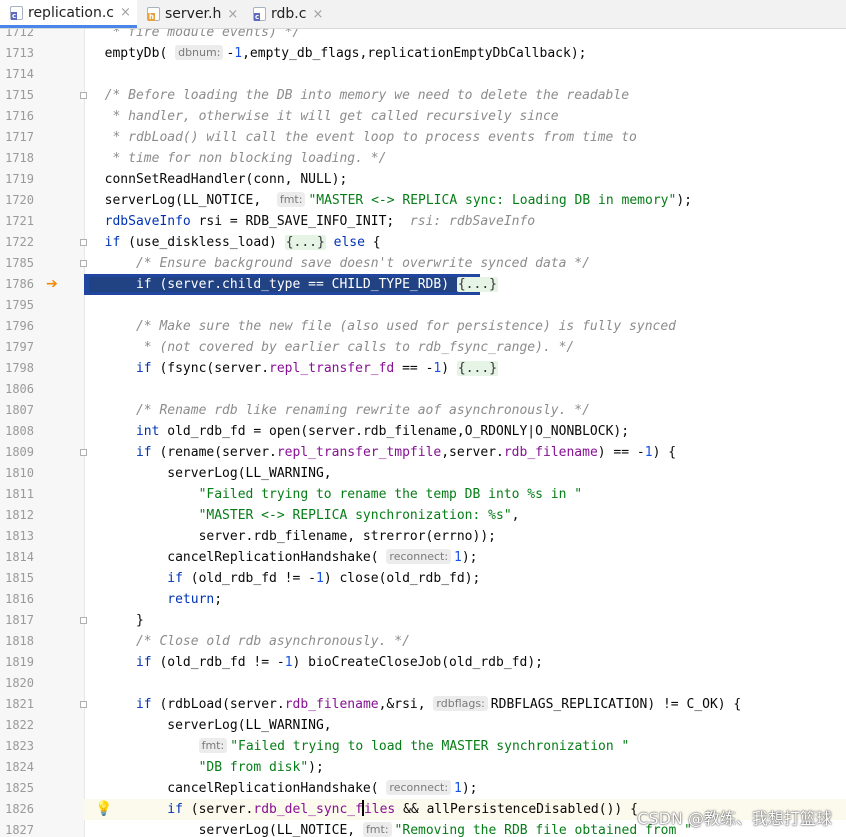  What do you see at coordinates (17, 389) in the screenshot?
I see `line-number: 1806` at bounding box center [17, 389].